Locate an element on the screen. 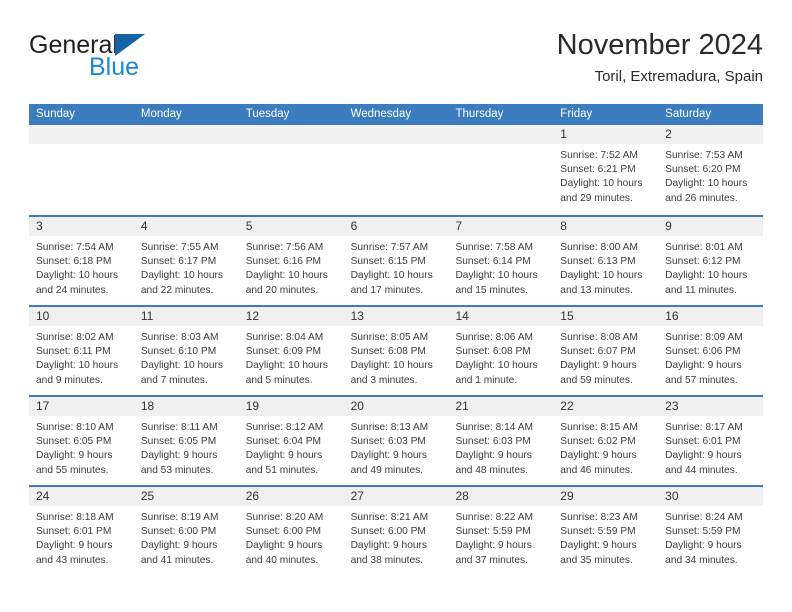 The width and height of the screenshot is (792, 612). daylight-text: Daylight: 10 hours and 11 minutes. is located at coordinates (706, 283).